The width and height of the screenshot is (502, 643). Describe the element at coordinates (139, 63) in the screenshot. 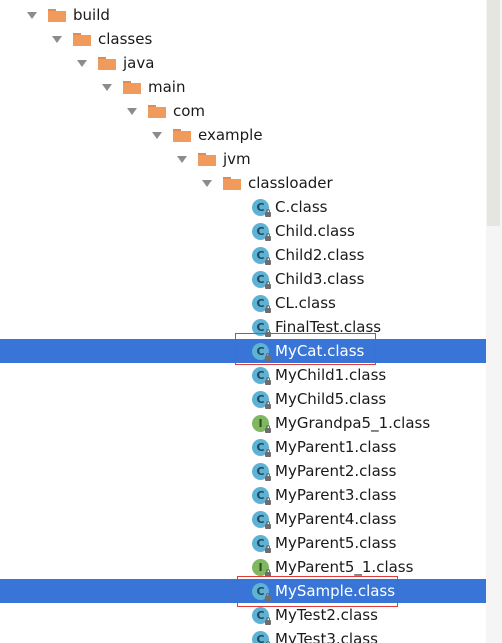

I see `folder-label: java` at that location.